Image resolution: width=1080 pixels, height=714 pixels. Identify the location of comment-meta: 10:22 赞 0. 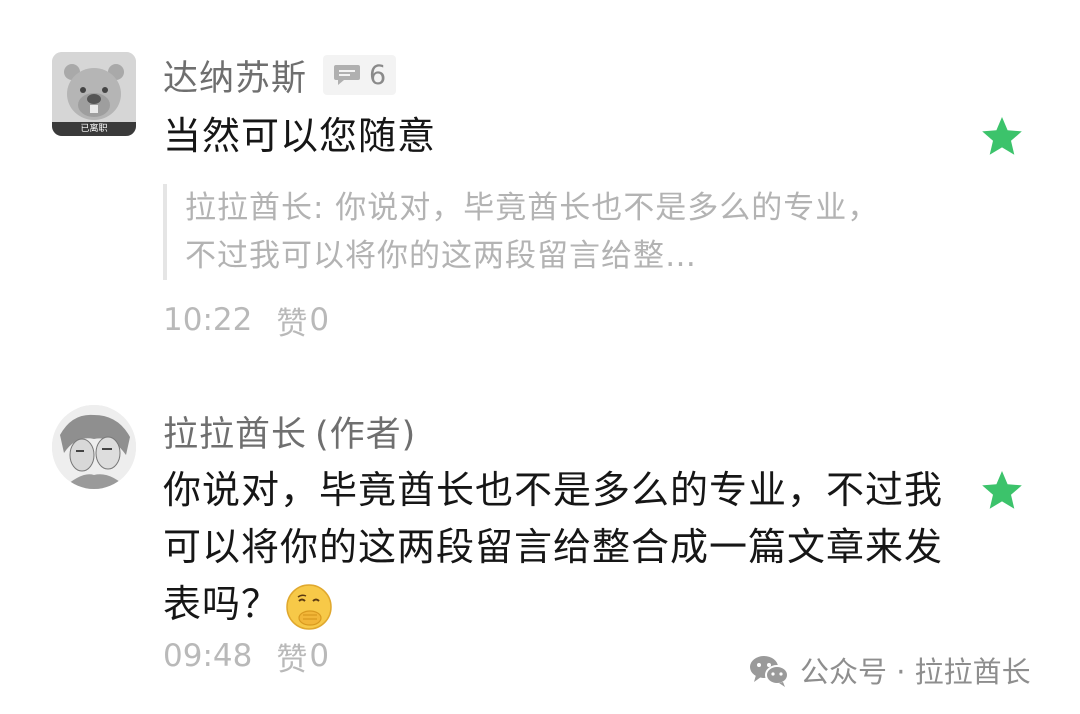
(246, 320).